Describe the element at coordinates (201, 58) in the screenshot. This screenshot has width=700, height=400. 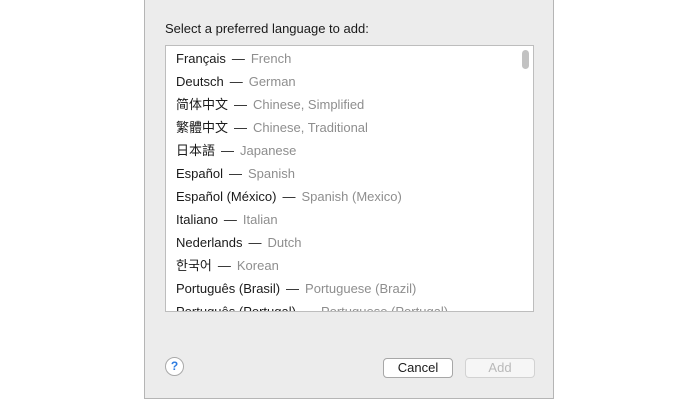
I see `language-native-name: Français` at that location.